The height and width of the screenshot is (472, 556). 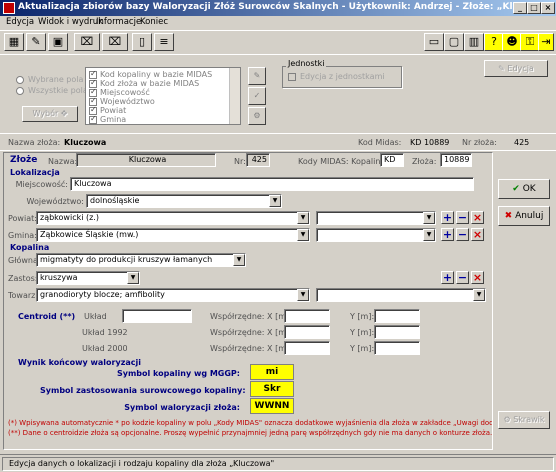 I want to click on voivodeship-select: dolnośląskie ▼, so click(x=184, y=201).